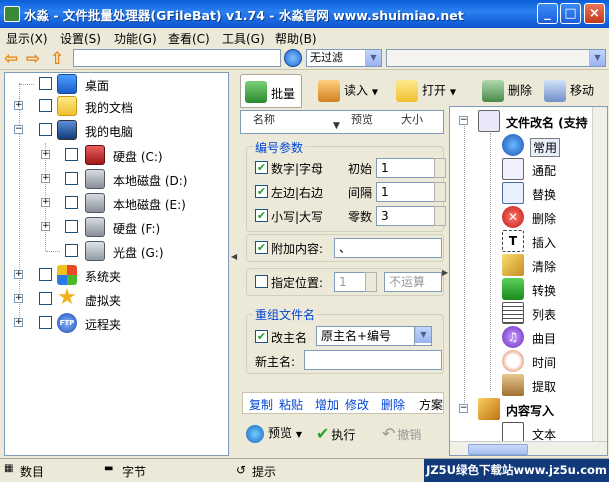 The image size is (609, 482). I want to click on menu-help: 帮助(B), so click(296, 38).